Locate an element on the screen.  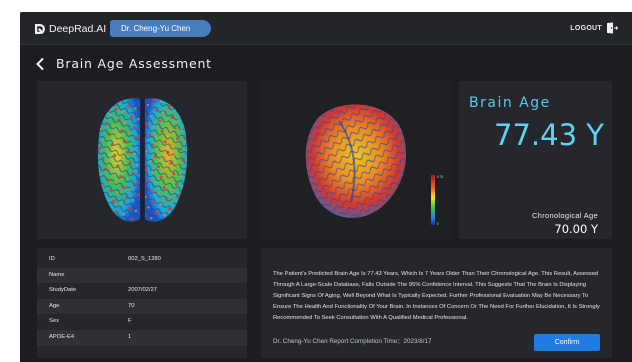
info-key: APOE-E4 is located at coordinates (62, 337).